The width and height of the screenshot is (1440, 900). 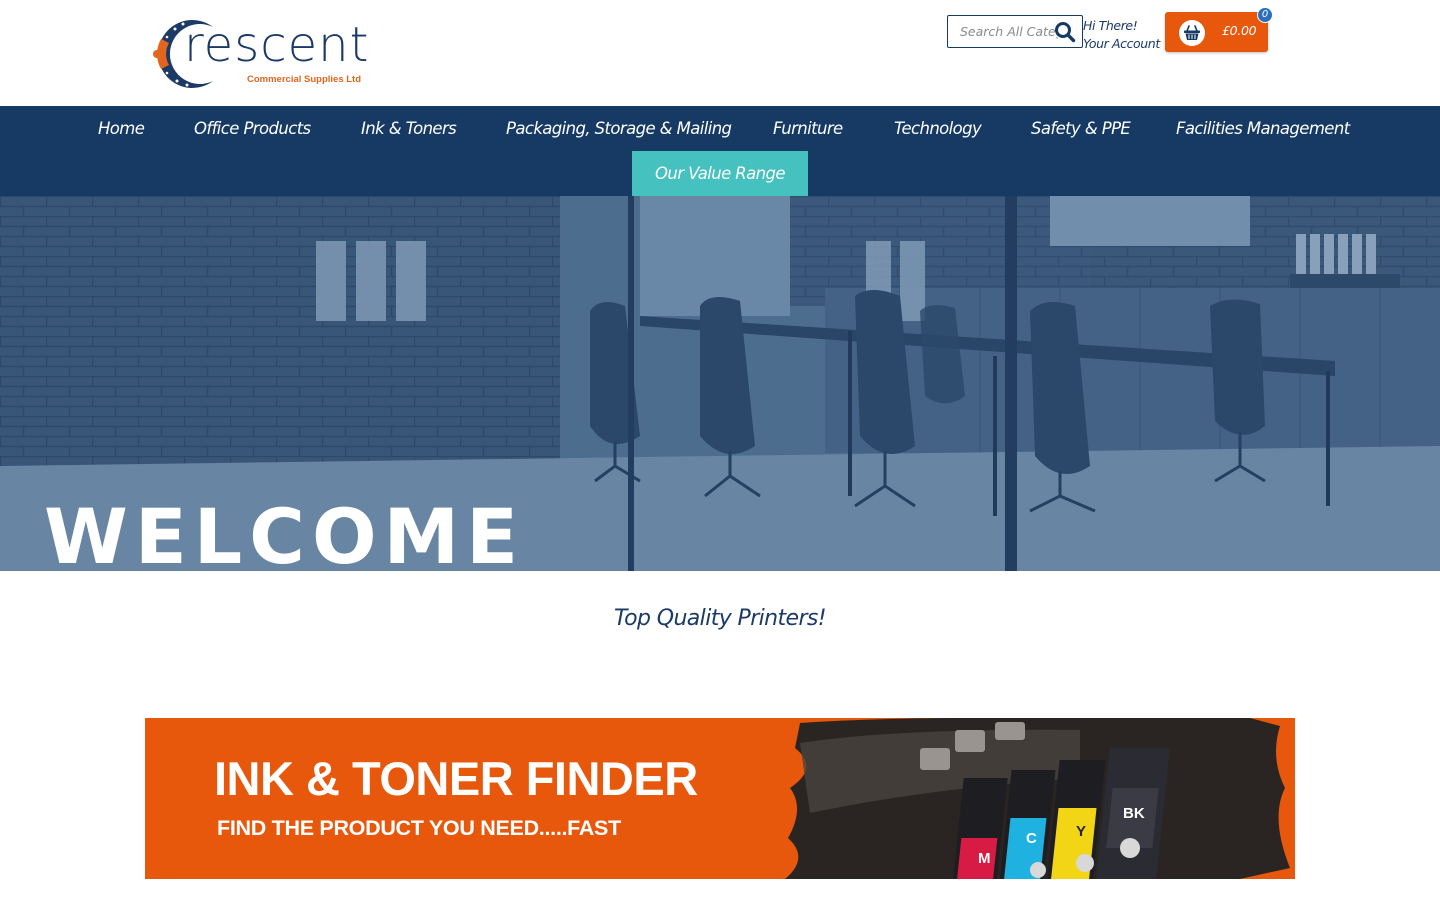 I want to click on nav-item-facilities: Facilities Management, so click(x=1263, y=128).